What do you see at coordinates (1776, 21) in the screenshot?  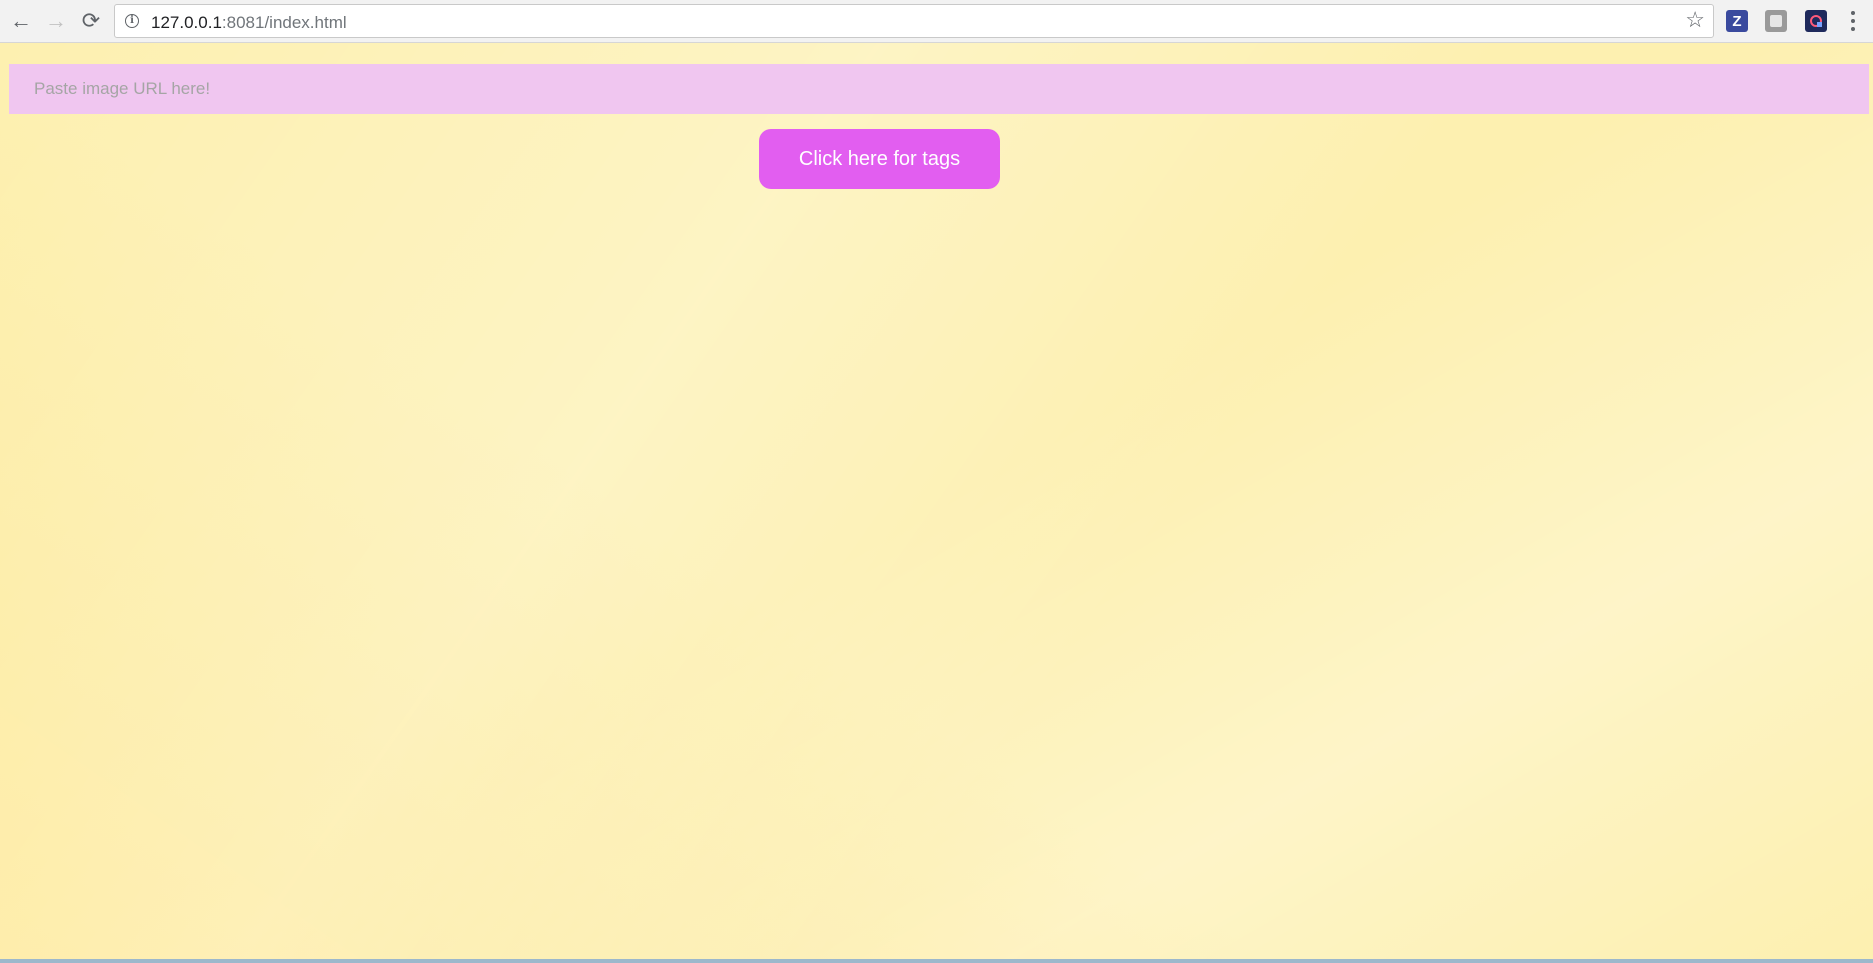 I see `gray-extension-icon` at bounding box center [1776, 21].